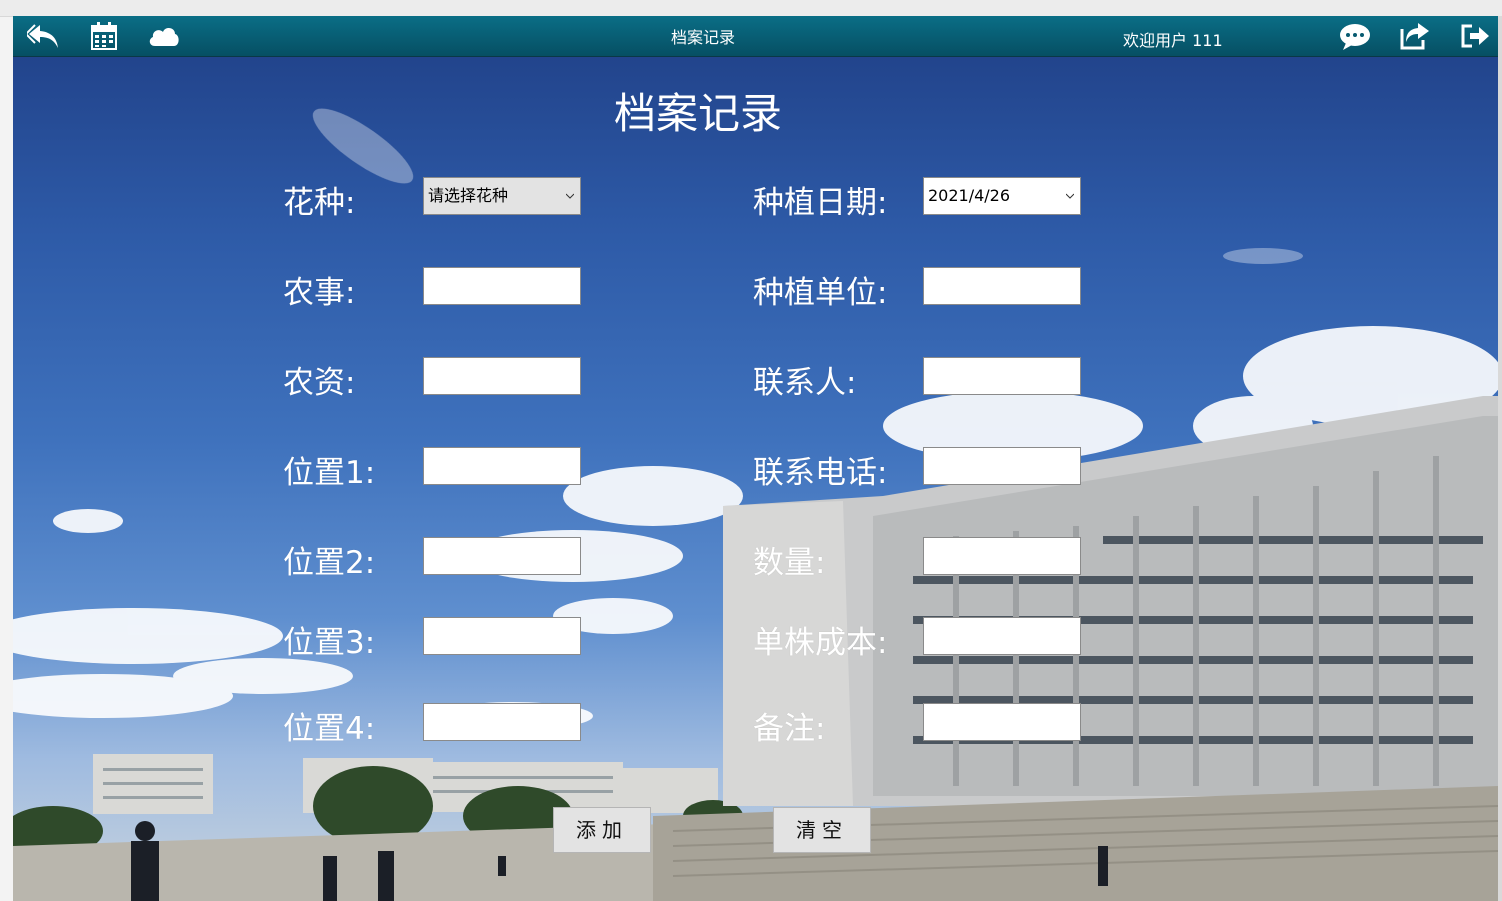 The width and height of the screenshot is (1502, 901). I want to click on planting-date-value: 2021/4/26, so click(969, 195).